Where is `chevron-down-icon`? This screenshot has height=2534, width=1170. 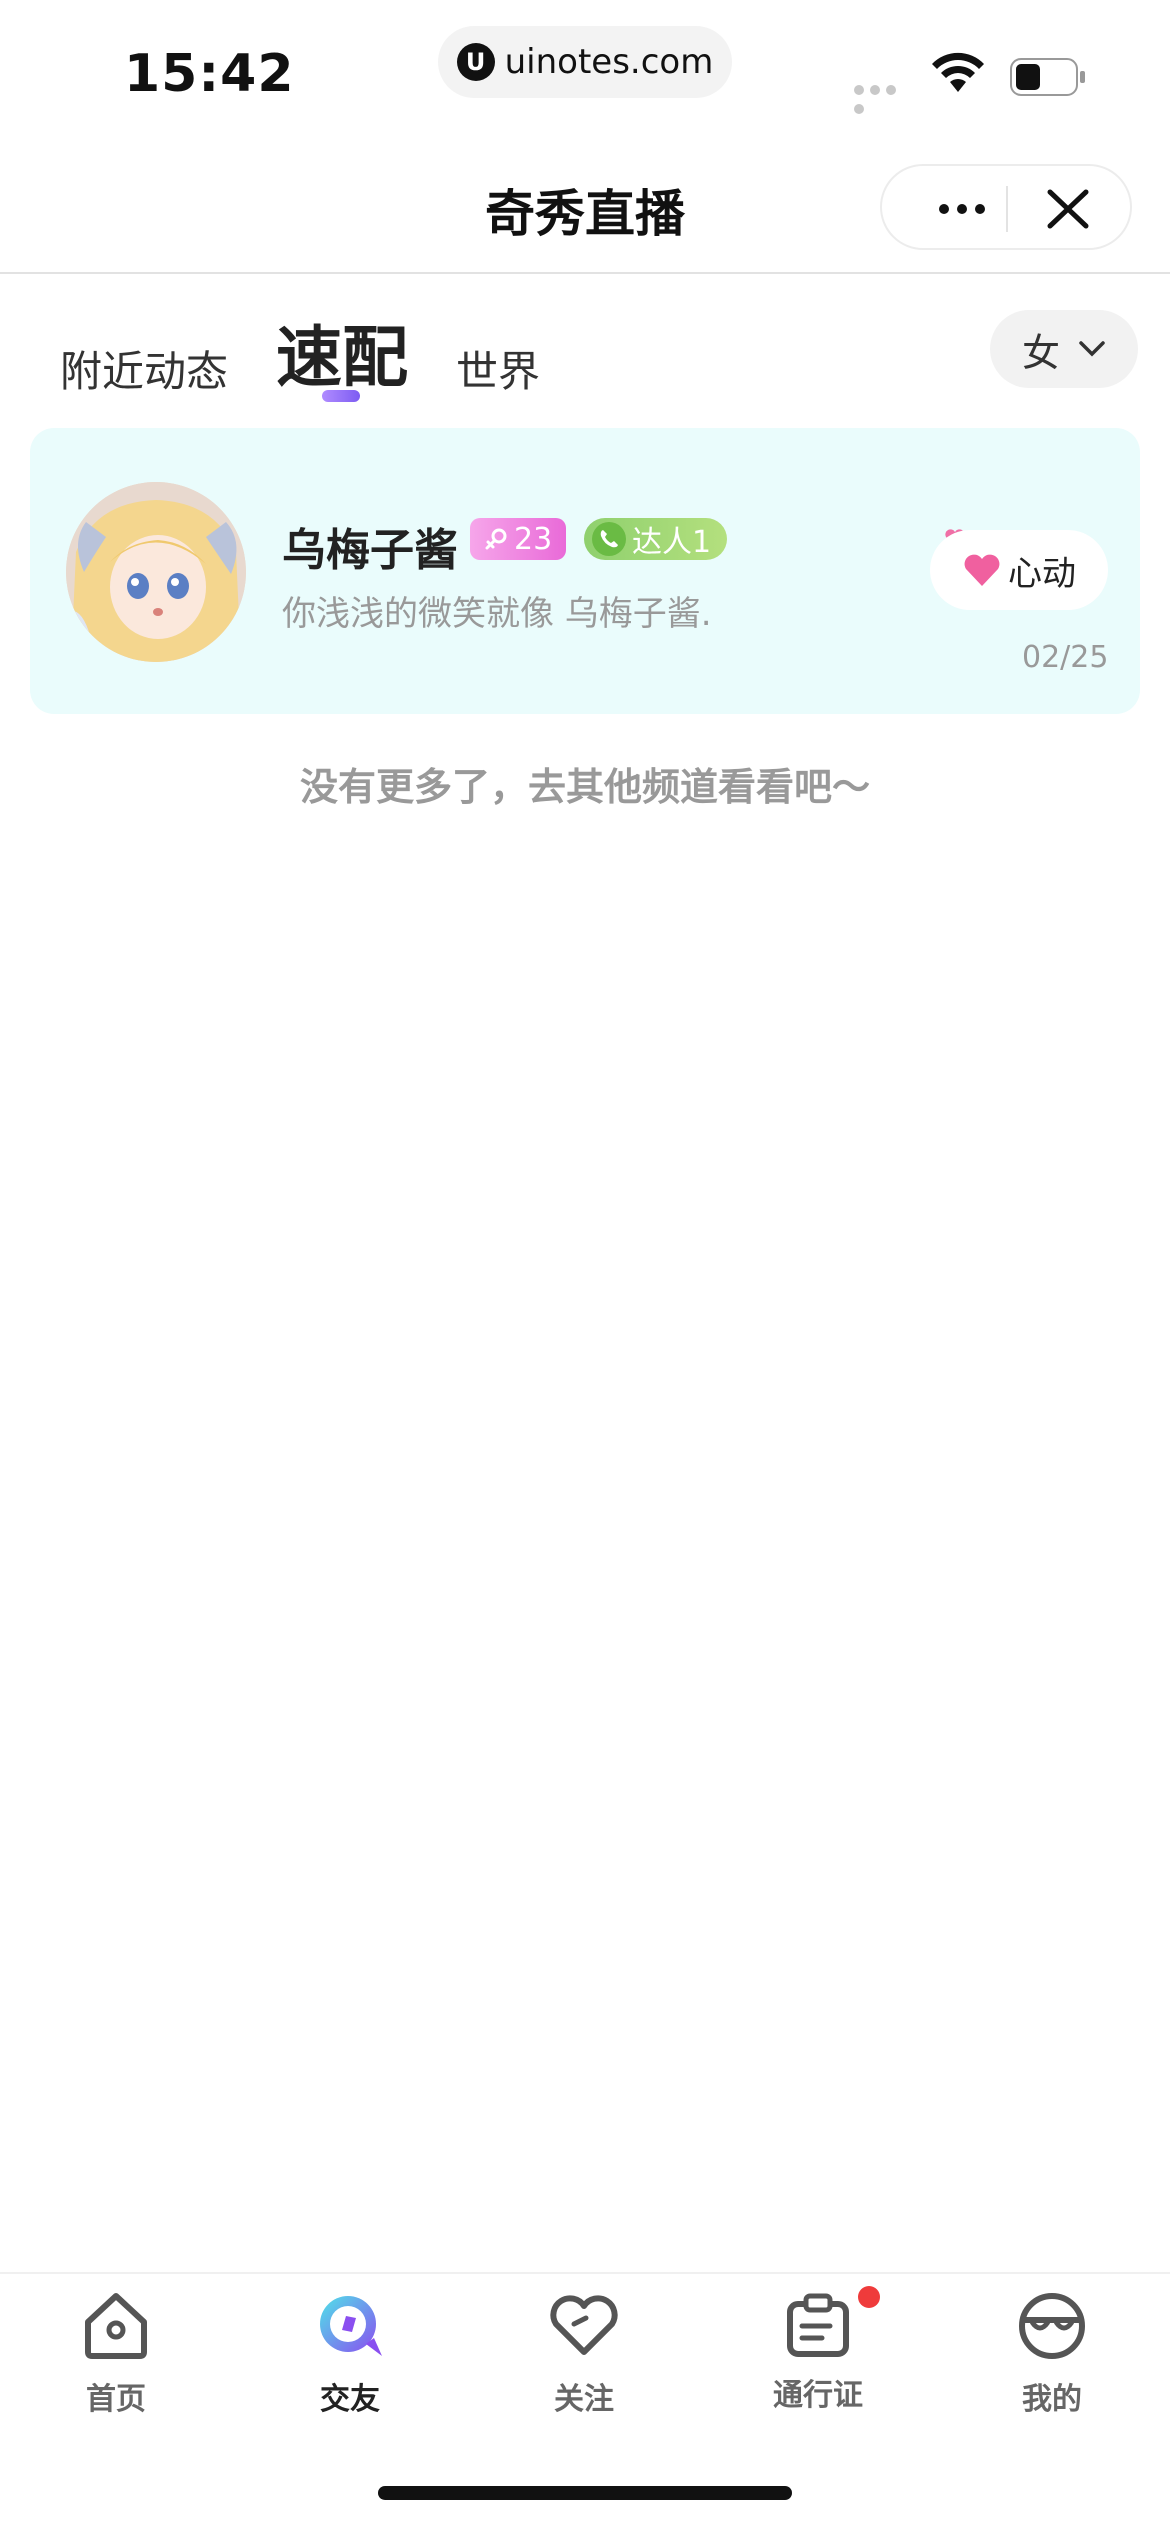 chevron-down-icon is located at coordinates (1092, 349).